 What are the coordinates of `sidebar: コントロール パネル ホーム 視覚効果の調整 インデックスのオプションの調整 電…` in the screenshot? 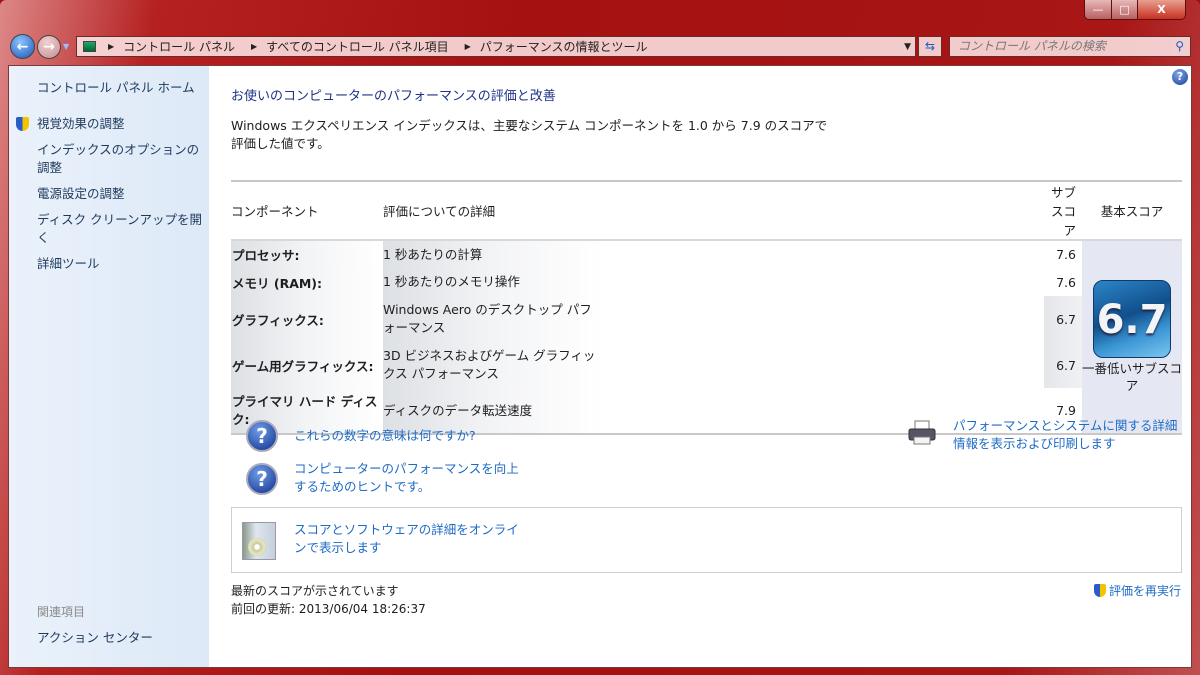 It's located at (109, 366).